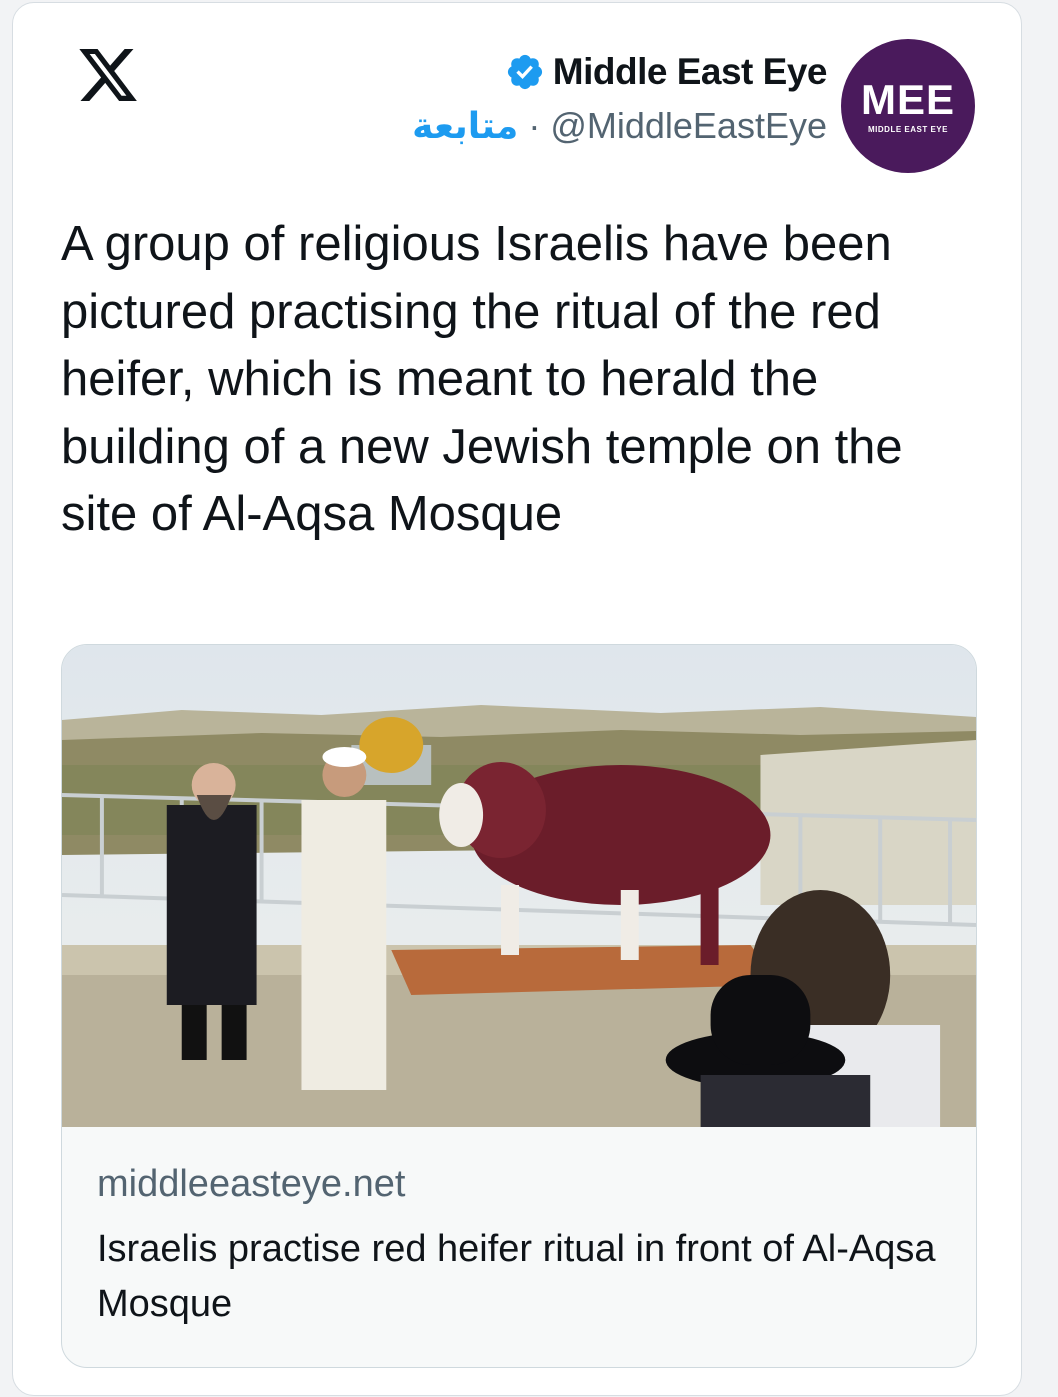 The height and width of the screenshot is (1397, 1058). I want to click on author-handle: @MiddleEastEye, so click(688, 125).